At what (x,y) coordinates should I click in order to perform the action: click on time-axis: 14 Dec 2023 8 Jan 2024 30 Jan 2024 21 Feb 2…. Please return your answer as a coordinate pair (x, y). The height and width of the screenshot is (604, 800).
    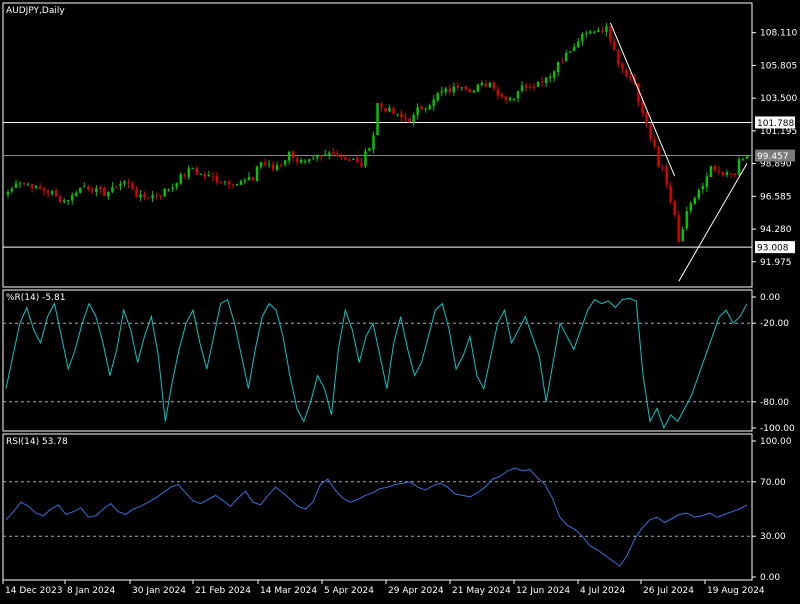
    Looking at the image, I should click on (383, 588).